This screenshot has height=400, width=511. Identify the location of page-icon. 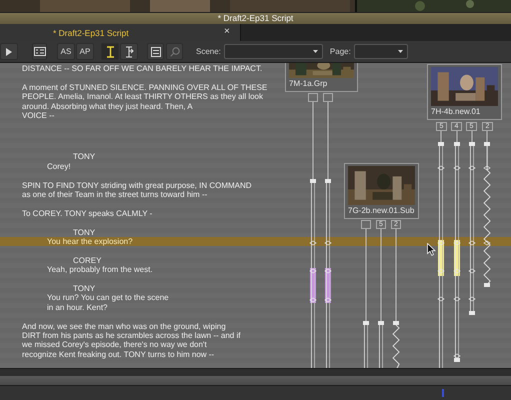
(155, 51).